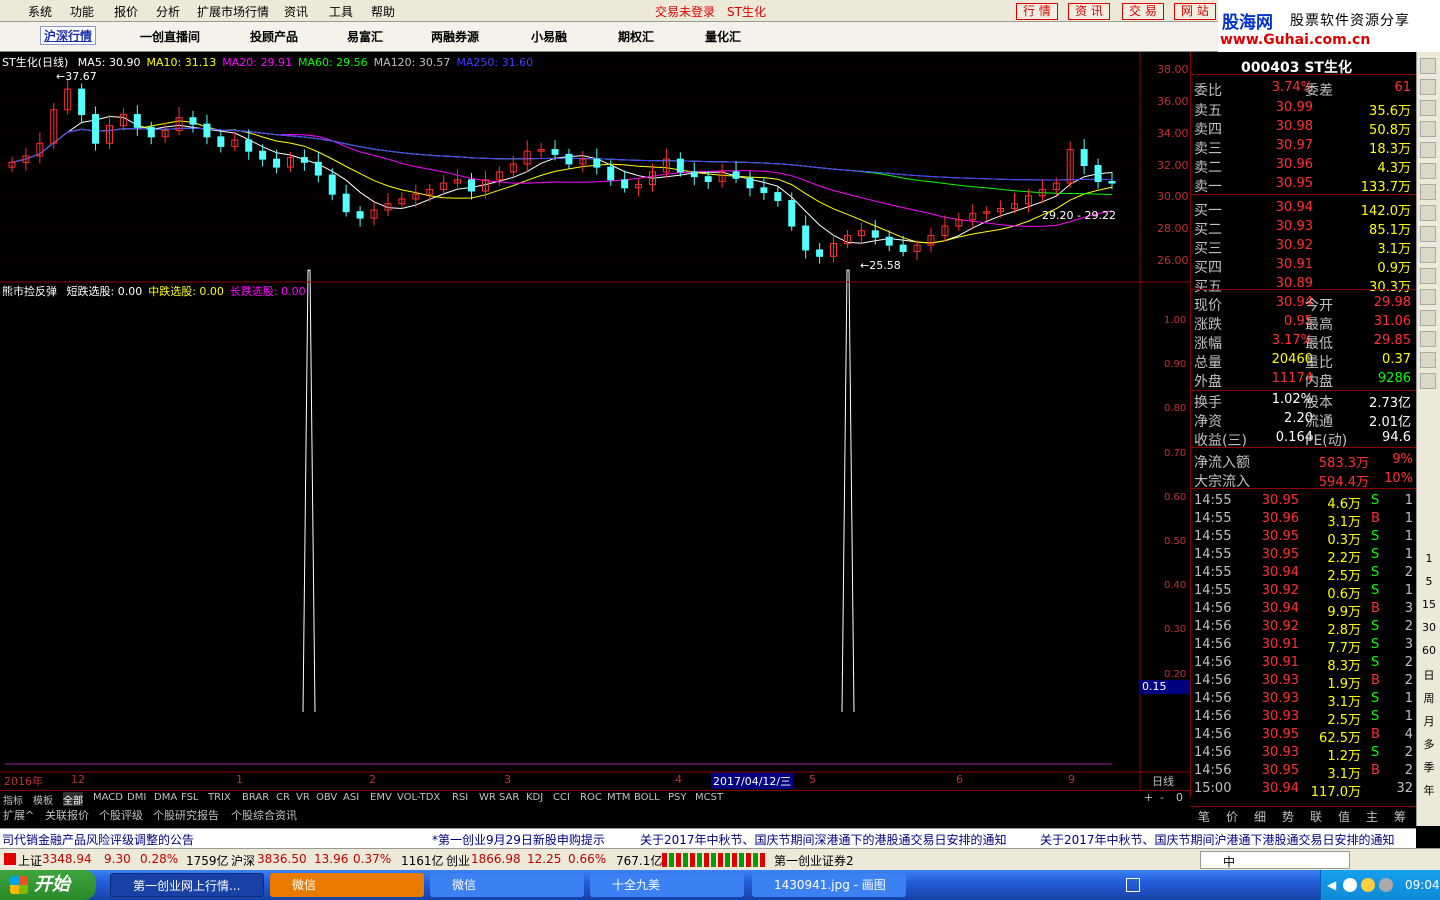 This screenshot has width=1440, height=900. Describe the element at coordinates (1429, 627) in the screenshot. I see `period-button: 30` at that location.